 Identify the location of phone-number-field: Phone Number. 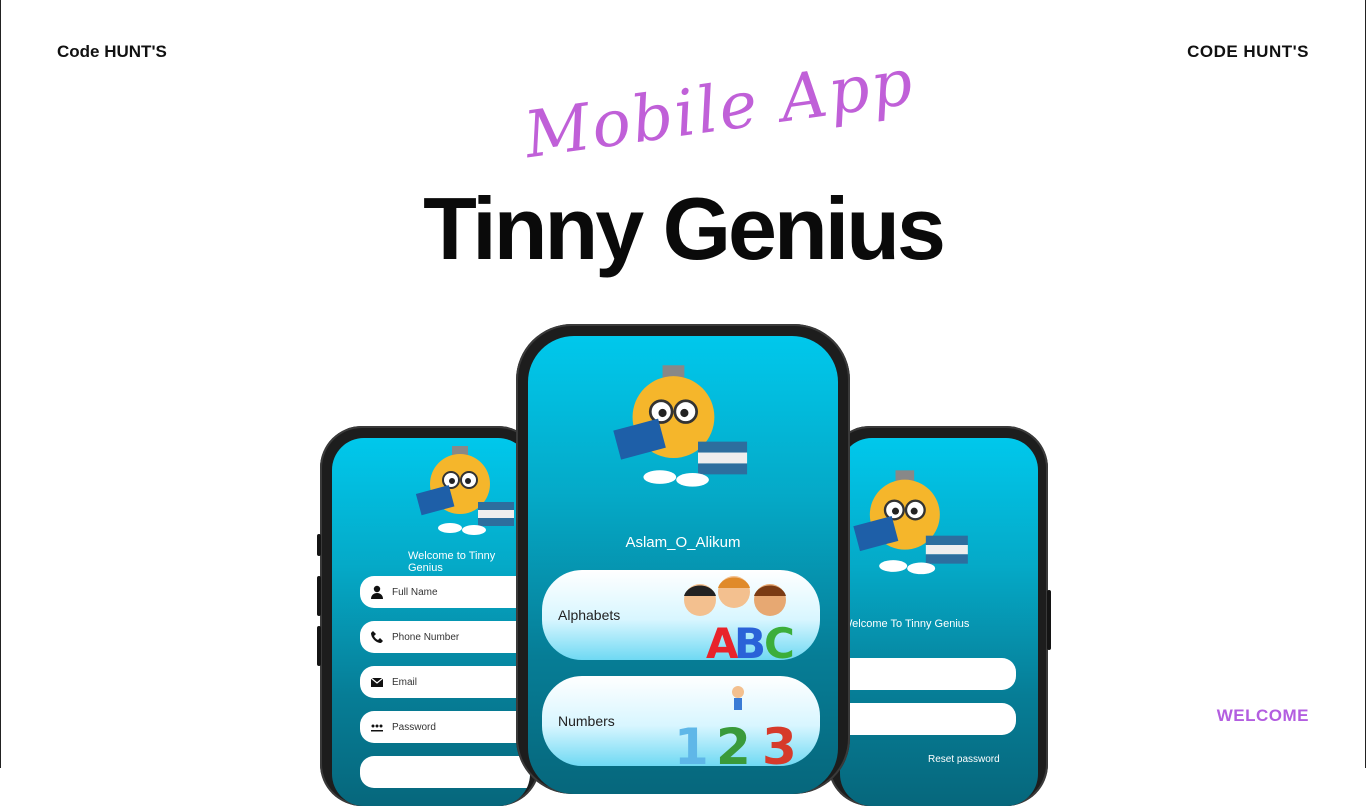
(445, 637).